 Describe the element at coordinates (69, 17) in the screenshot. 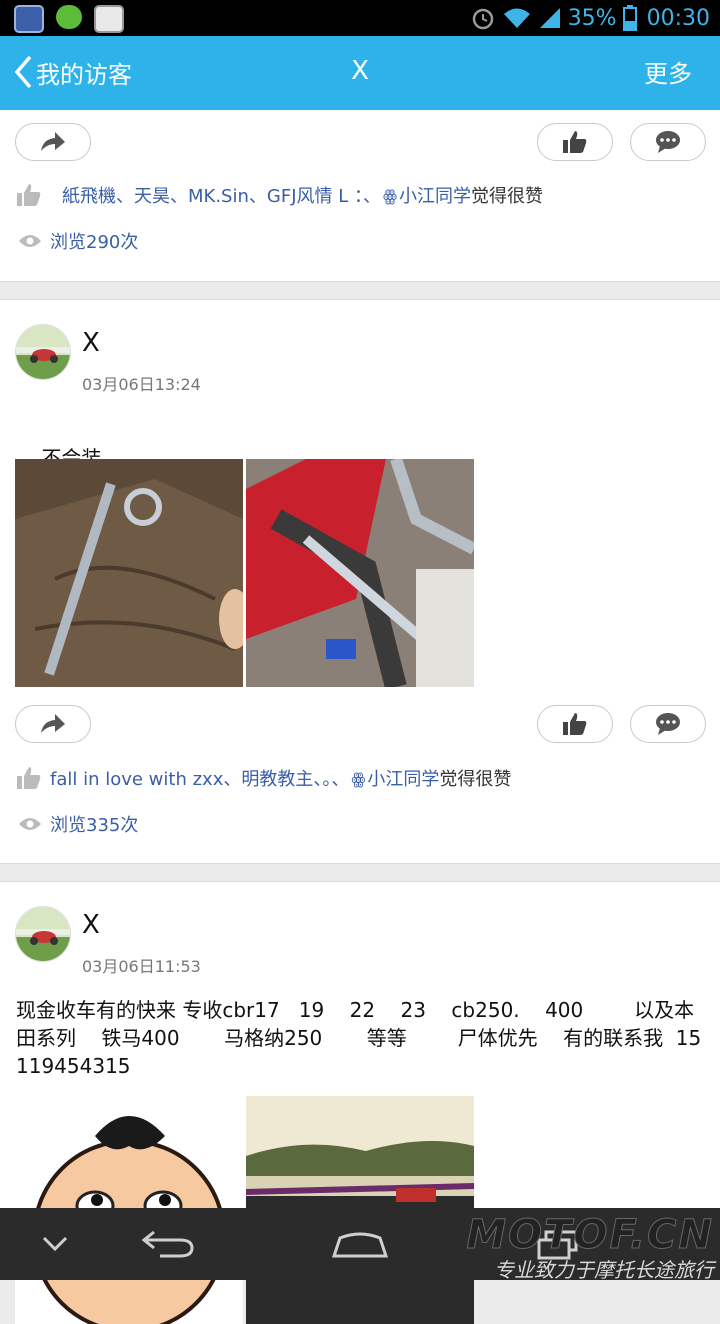

I see `wechat-icon` at that location.